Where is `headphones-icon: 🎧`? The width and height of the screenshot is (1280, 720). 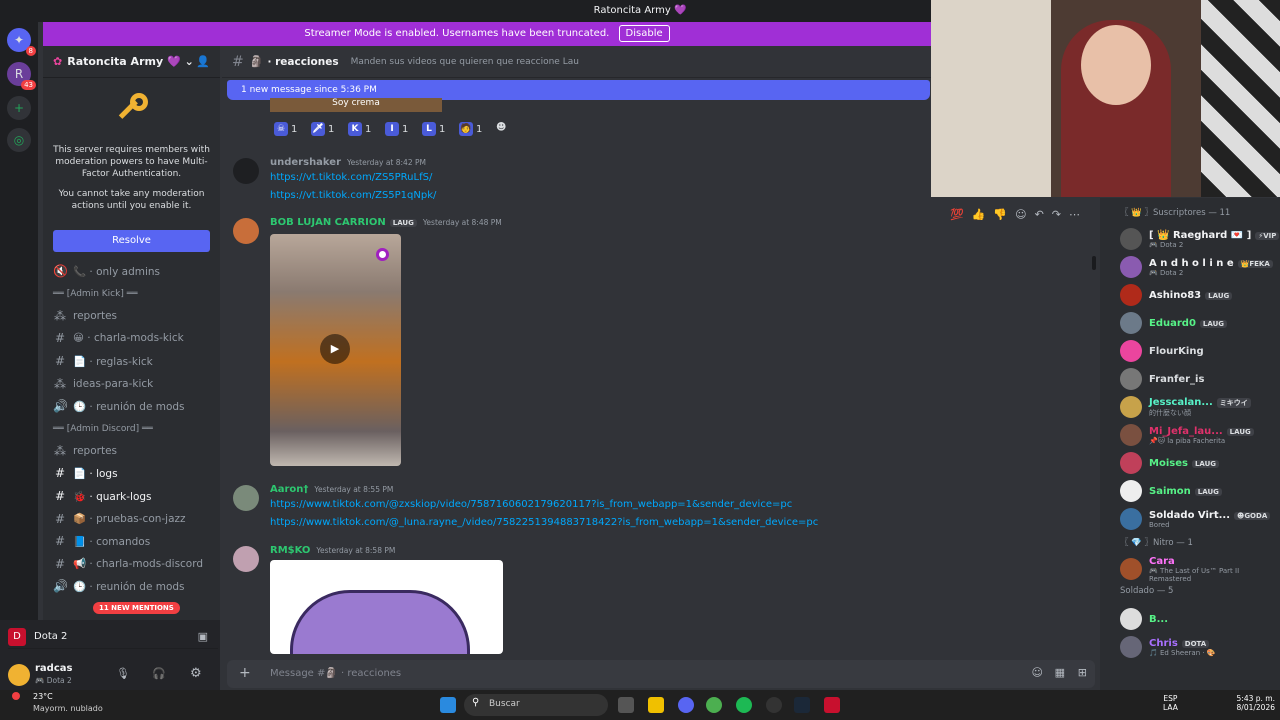
headphones-icon: 🎧 is located at coordinates (159, 673).